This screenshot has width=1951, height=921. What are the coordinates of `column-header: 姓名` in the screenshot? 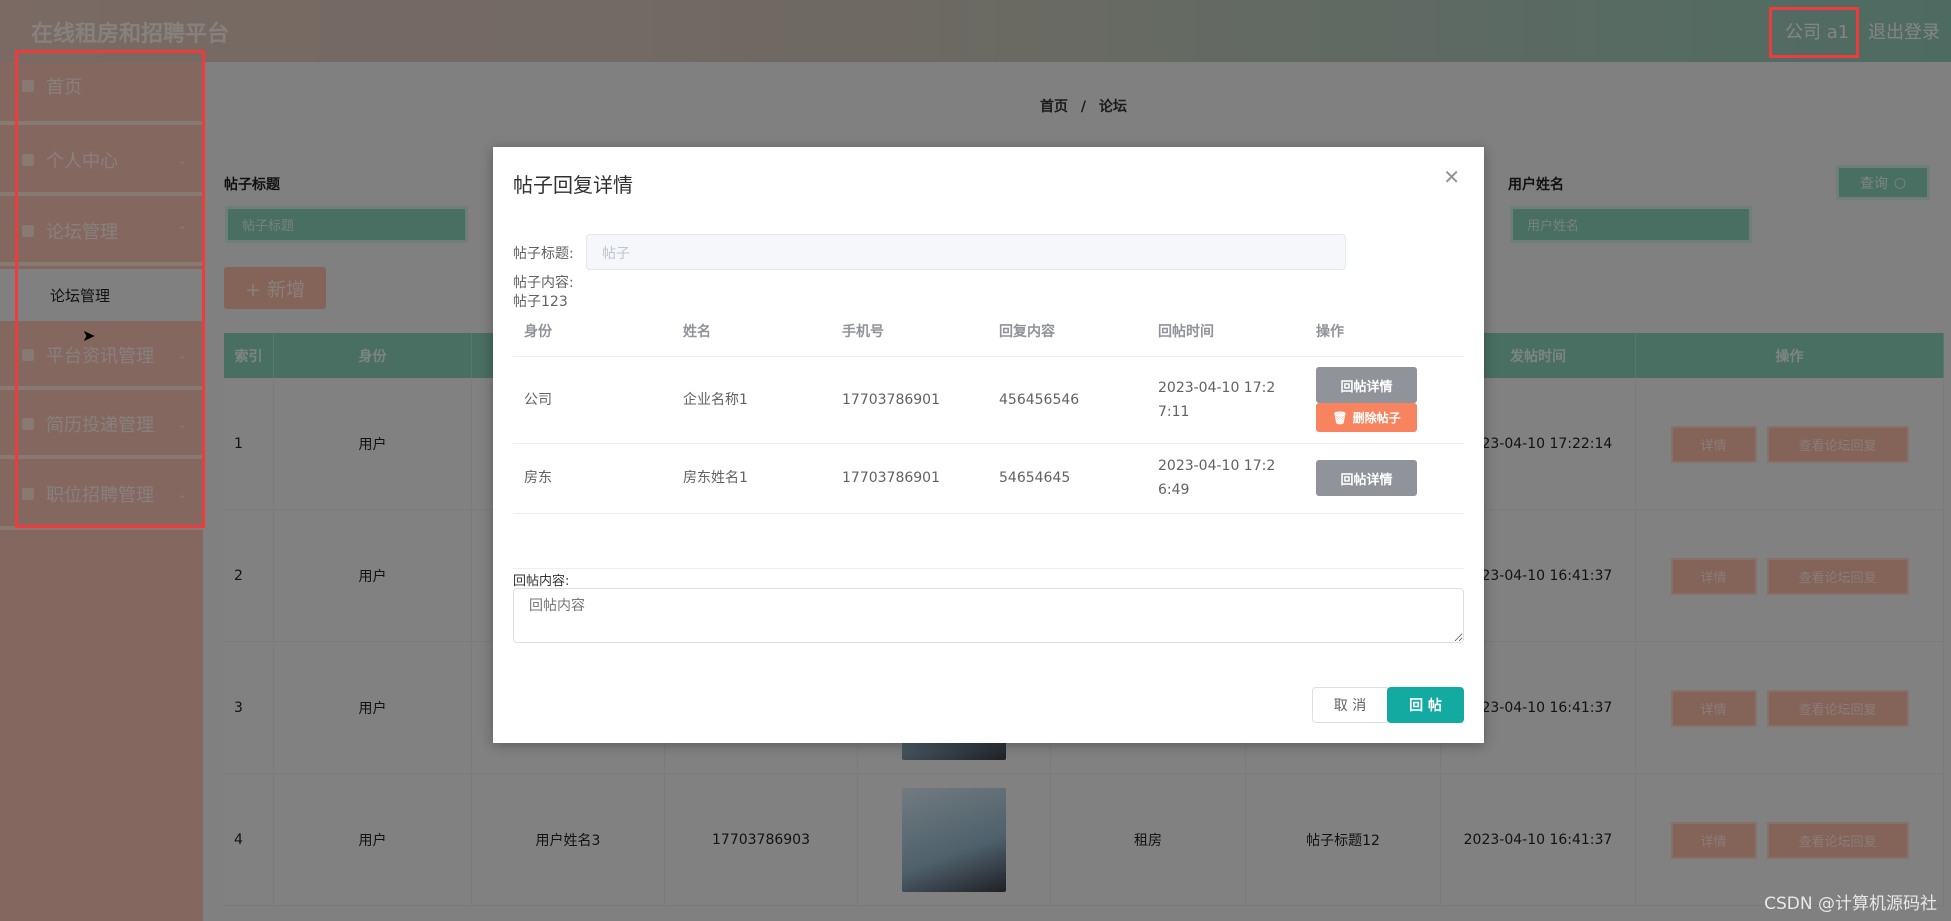 It's located at (697, 332).